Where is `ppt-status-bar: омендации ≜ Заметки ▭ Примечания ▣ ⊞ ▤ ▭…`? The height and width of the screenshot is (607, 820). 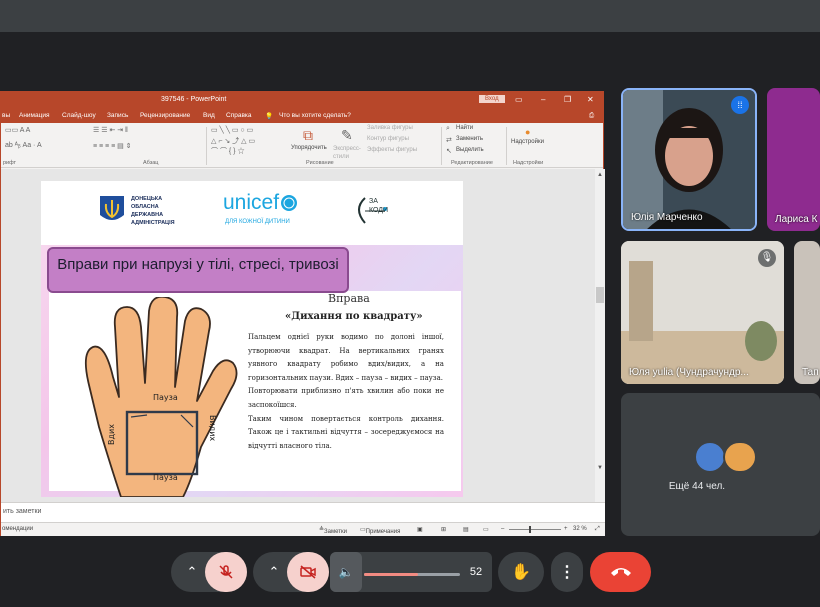
ppt-status-bar: омендации ≜ Заметки ▭ Примечания ▣ ⊞ ▤ ▭… is located at coordinates (303, 529).